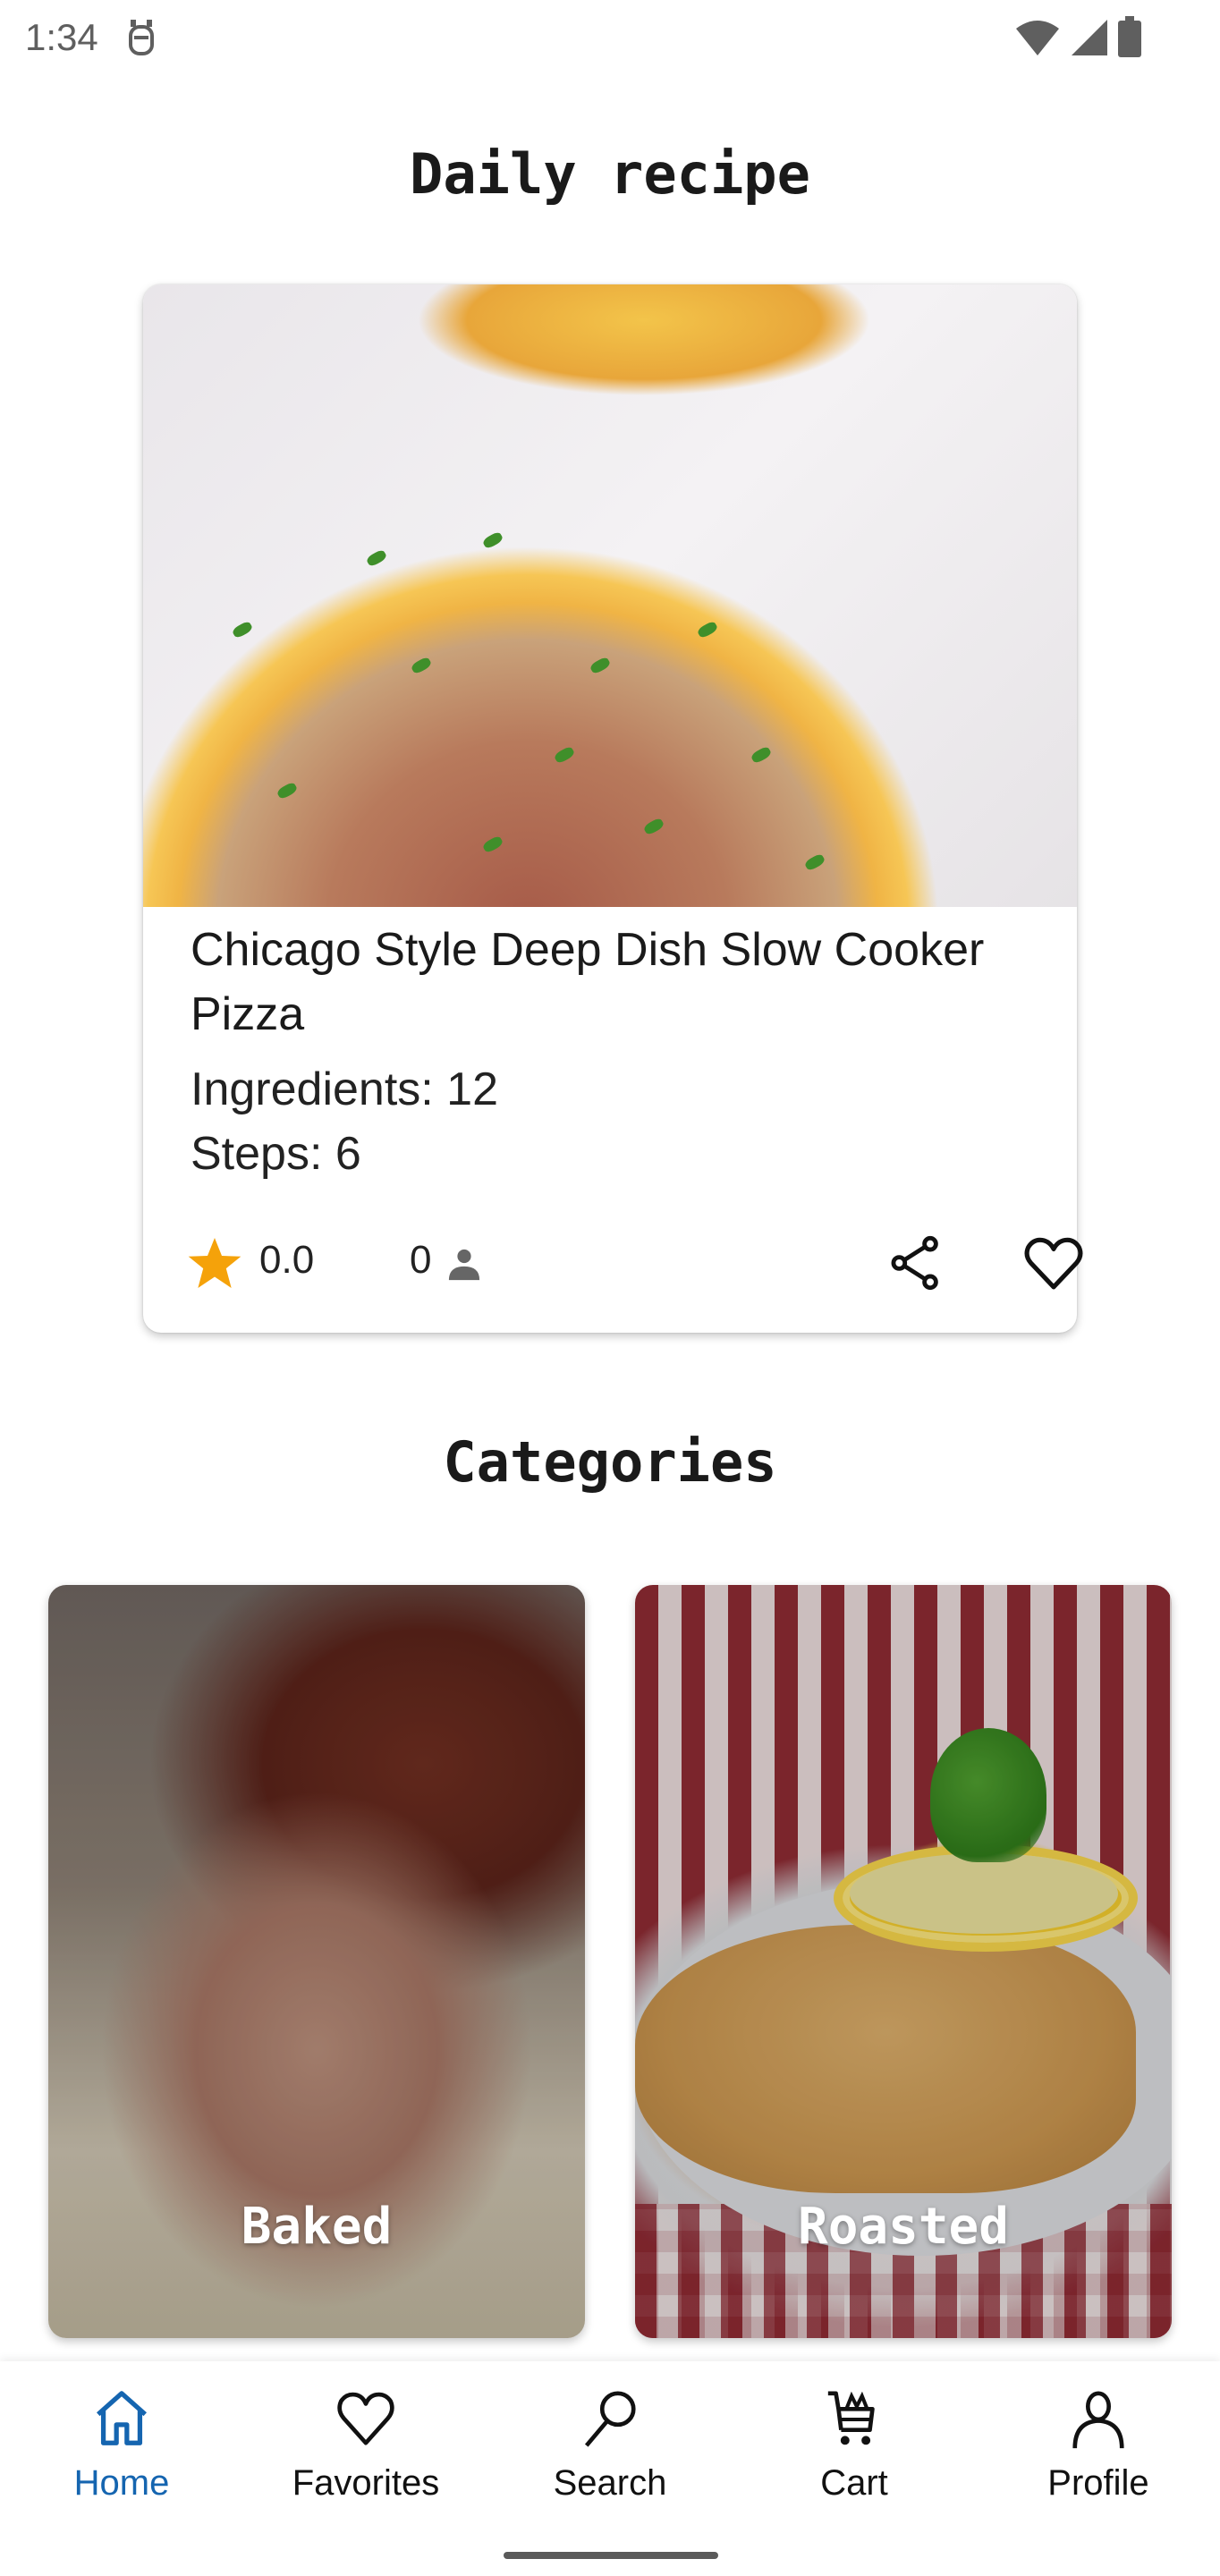 The image size is (1220, 2576). Describe the element at coordinates (610, 2419) in the screenshot. I see `search-icon` at that location.